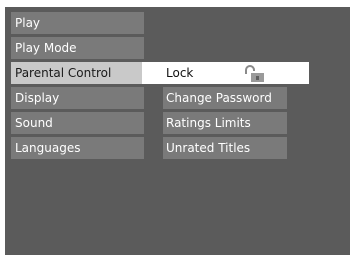 The width and height of the screenshot is (356, 256). I want to click on menu-item-display: Display, so click(77, 98).